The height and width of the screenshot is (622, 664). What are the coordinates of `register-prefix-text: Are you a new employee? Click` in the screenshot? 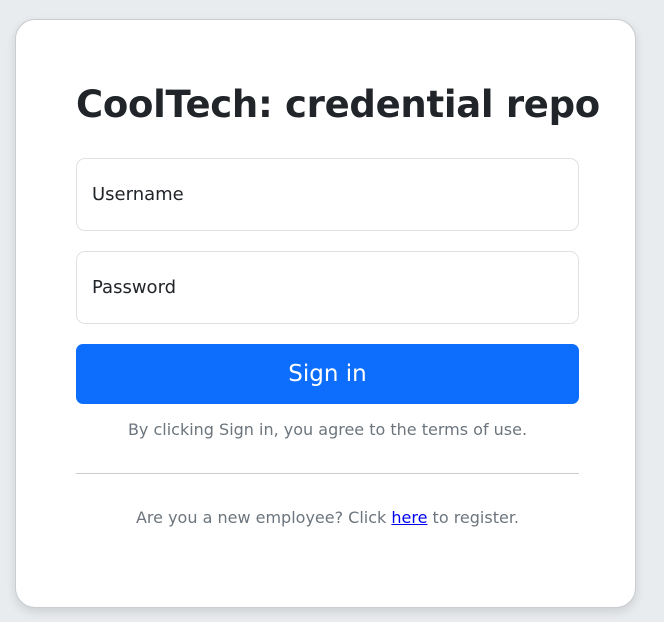 It's located at (263, 517).